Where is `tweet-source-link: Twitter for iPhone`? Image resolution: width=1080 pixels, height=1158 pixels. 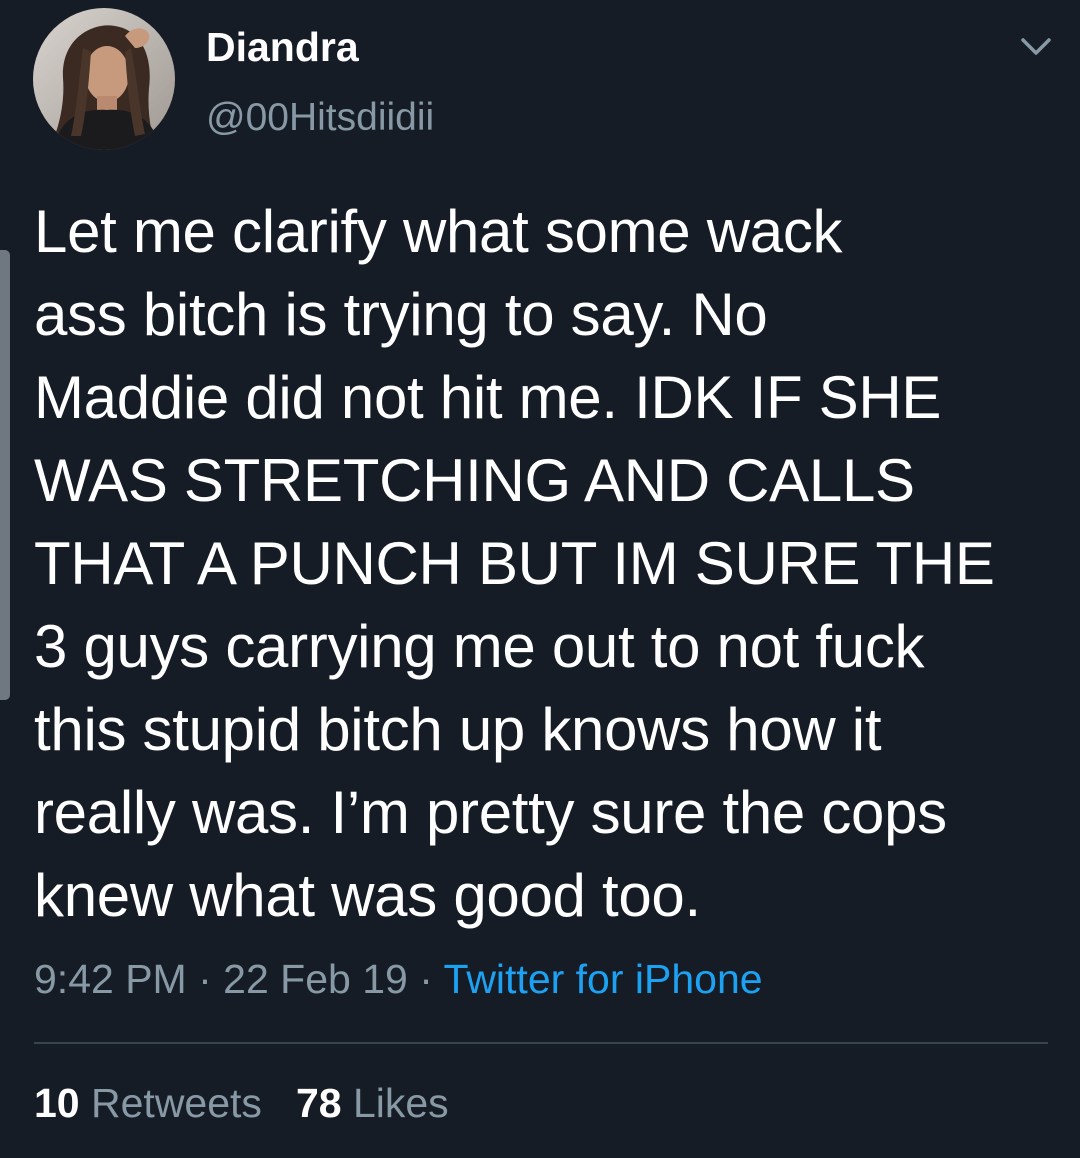 tweet-source-link: Twitter for iPhone is located at coordinates (603, 979).